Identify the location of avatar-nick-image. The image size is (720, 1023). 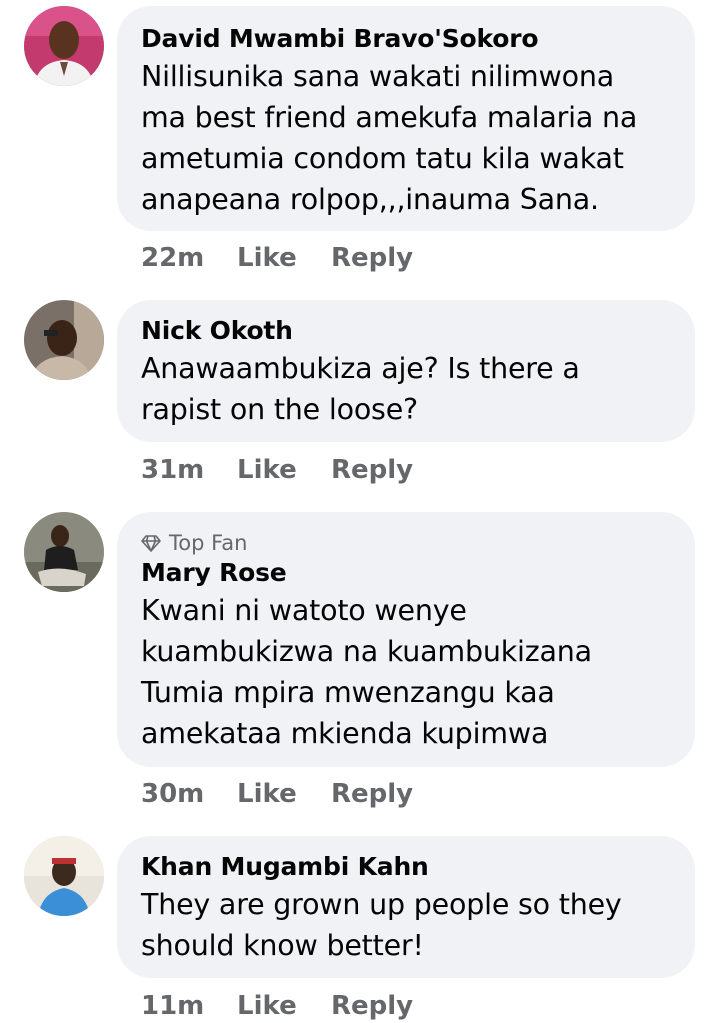
(64, 340).